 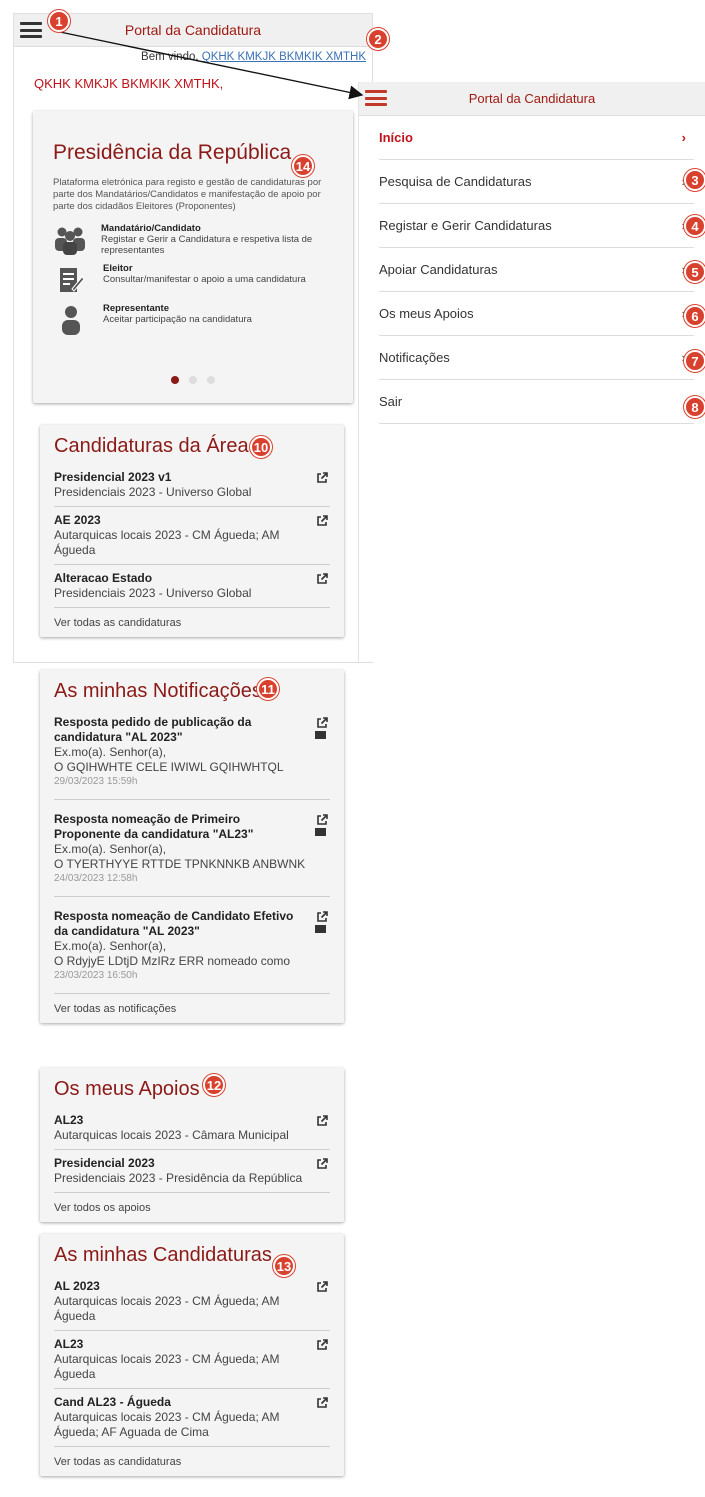 What do you see at coordinates (536, 358) in the screenshot?
I see `menu-item-notificacoes: Notificações›` at bounding box center [536, 358].